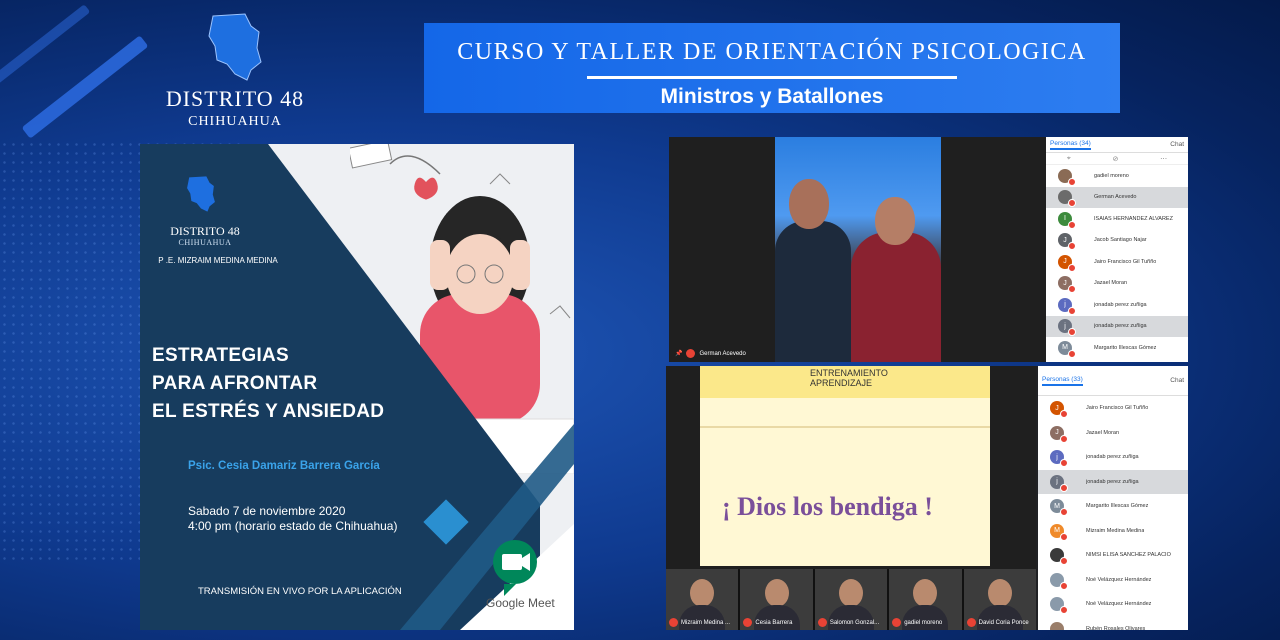  I want to click on avatar: j, so click(1059, 459).